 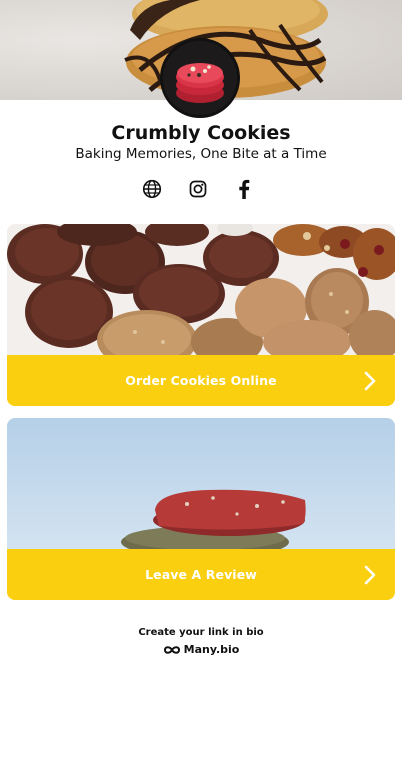 What do you see at coordinates (152, 189) in the screenshot?
I see `globe-icon` at bounding box center [152, 189].